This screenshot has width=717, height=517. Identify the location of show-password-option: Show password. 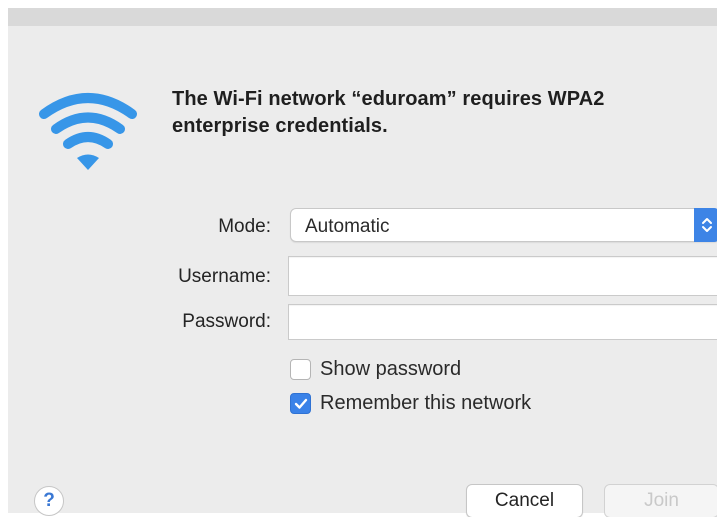
(375, 369).